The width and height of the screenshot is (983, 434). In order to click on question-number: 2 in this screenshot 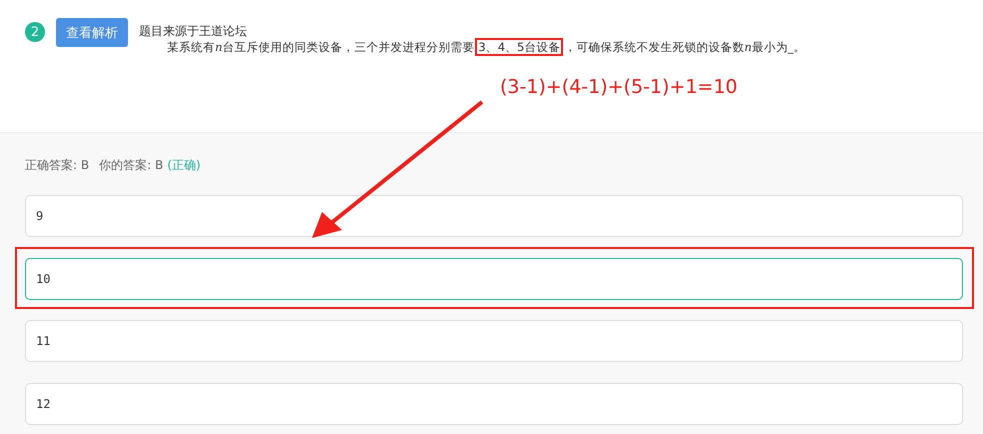, I will do `click(35, 32)`.